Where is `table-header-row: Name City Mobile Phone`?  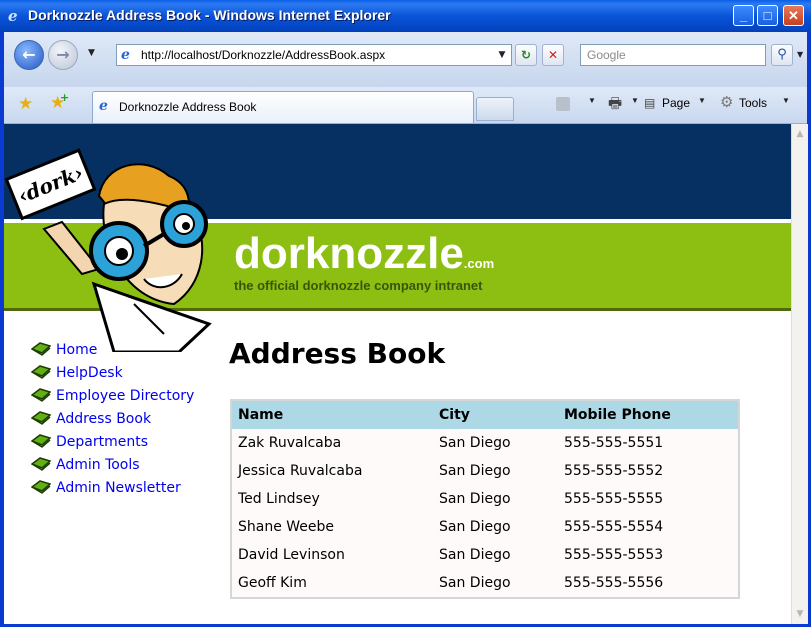
table-header-row: Name City Mobile Phone is located at coordinates (485, 415).